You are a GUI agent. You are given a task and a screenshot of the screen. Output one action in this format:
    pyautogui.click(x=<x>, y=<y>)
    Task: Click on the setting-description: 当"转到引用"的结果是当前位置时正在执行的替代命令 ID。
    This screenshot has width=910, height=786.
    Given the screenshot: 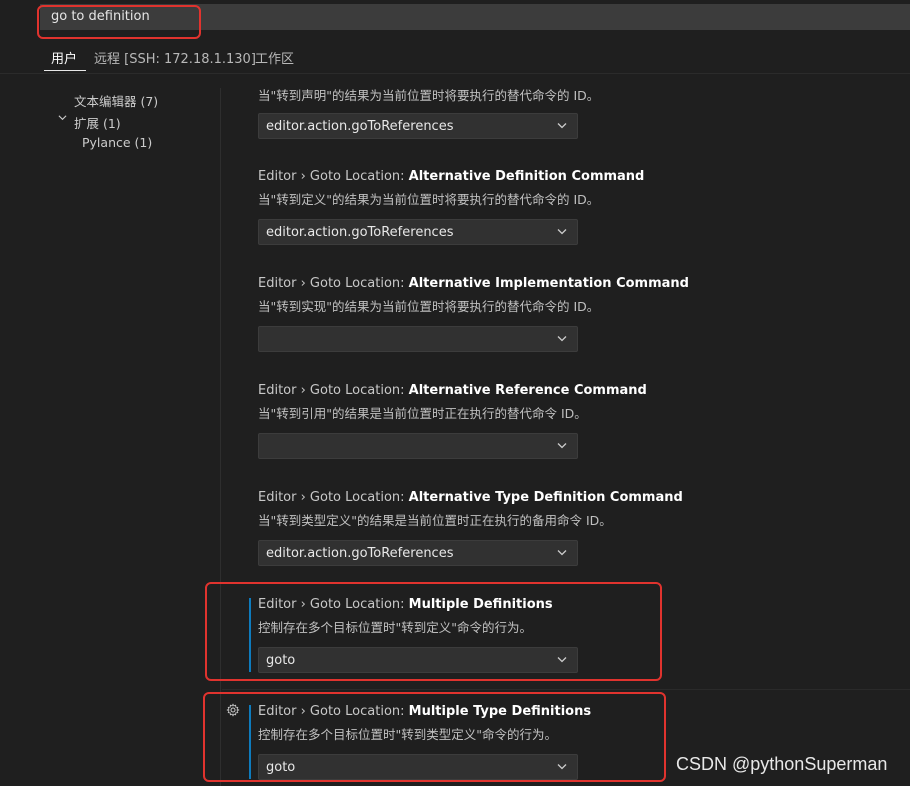 What is the action you would take?
    pyautogui.click(x=422, y=413)
    